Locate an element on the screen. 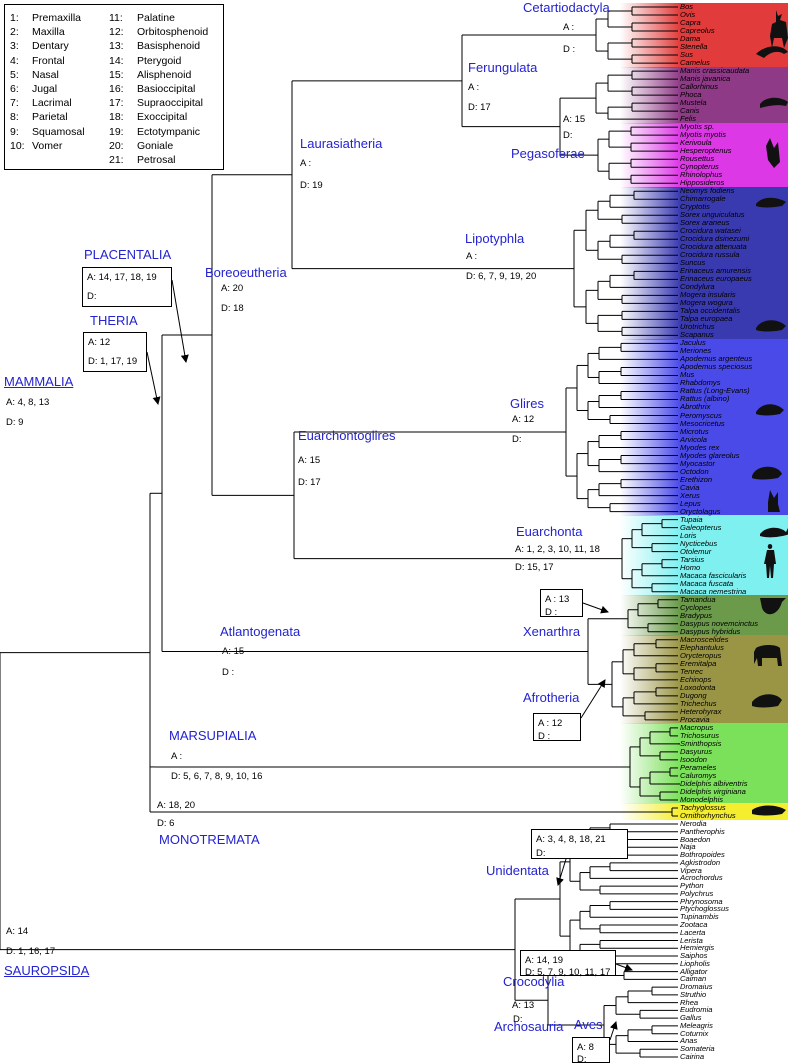 The image size is (788, 1063). shrew-icon is located at coordinates (771, 202).